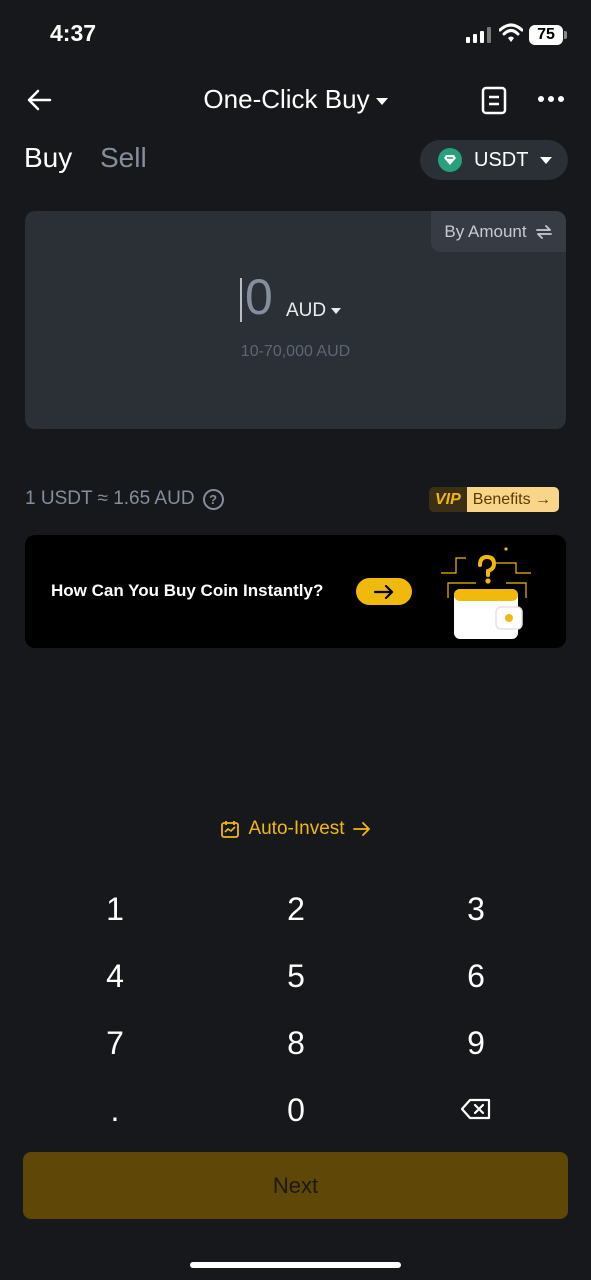 Image resolution: width=591 pixels, height=1280 pixels. I want to click on more-options-icon, so click(551, 100).